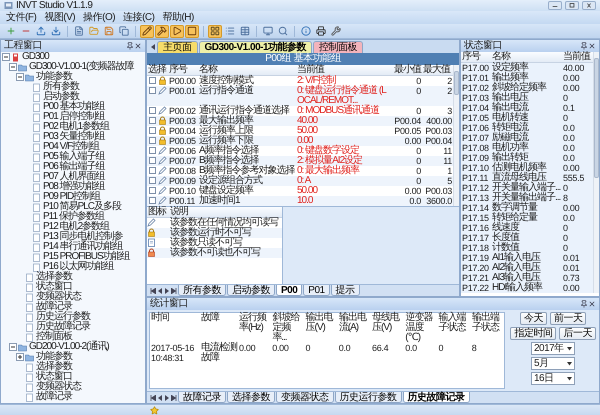  Describe the element at coordinates (73, 177) in the screenshot. I see `tree-item: P07 人机界面组` at that location.